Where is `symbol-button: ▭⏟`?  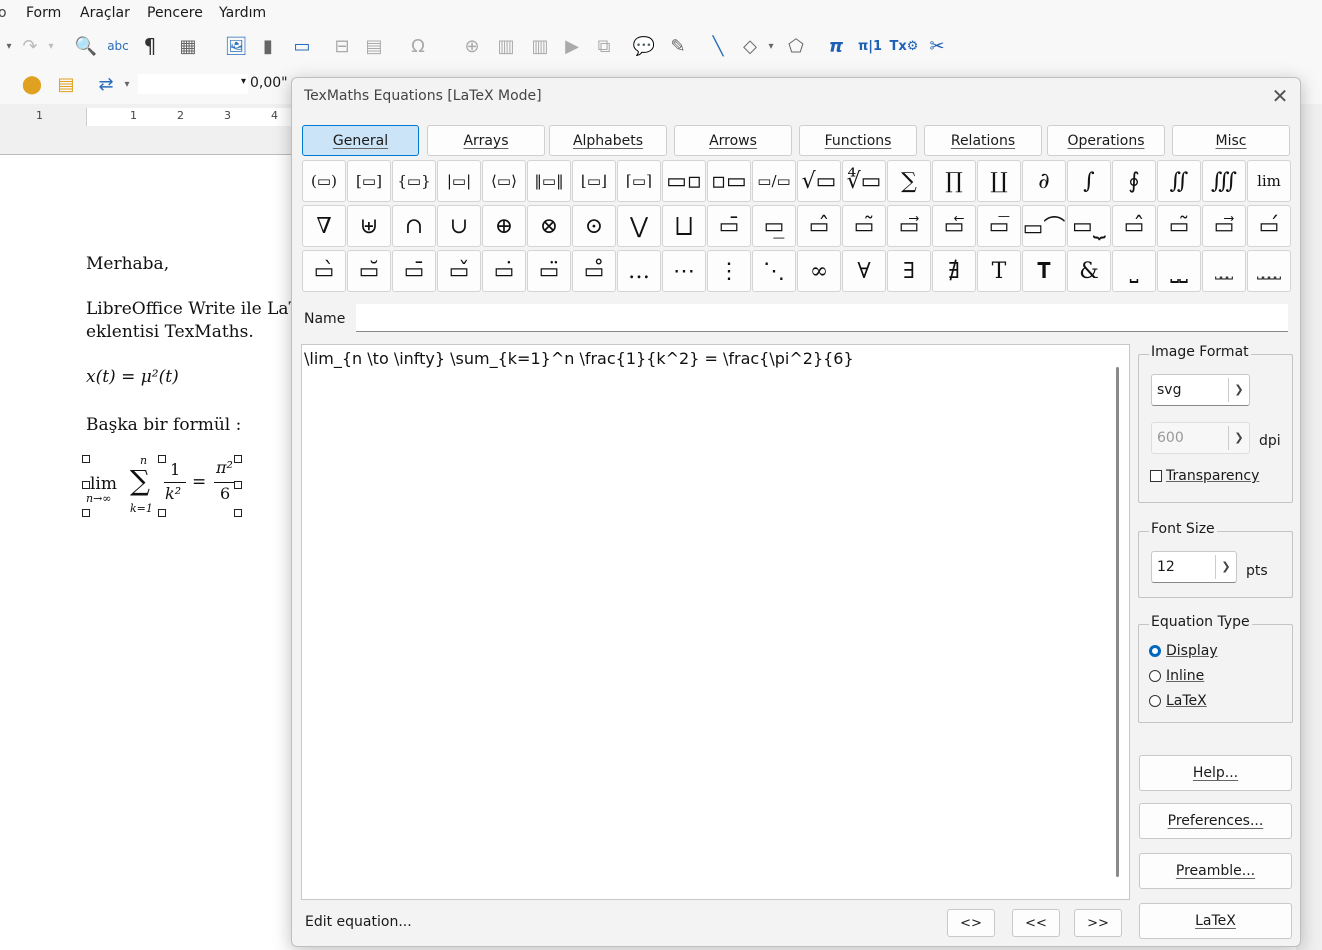
symbol-button: ▭⏟ is located at coordinates (1089, 226).